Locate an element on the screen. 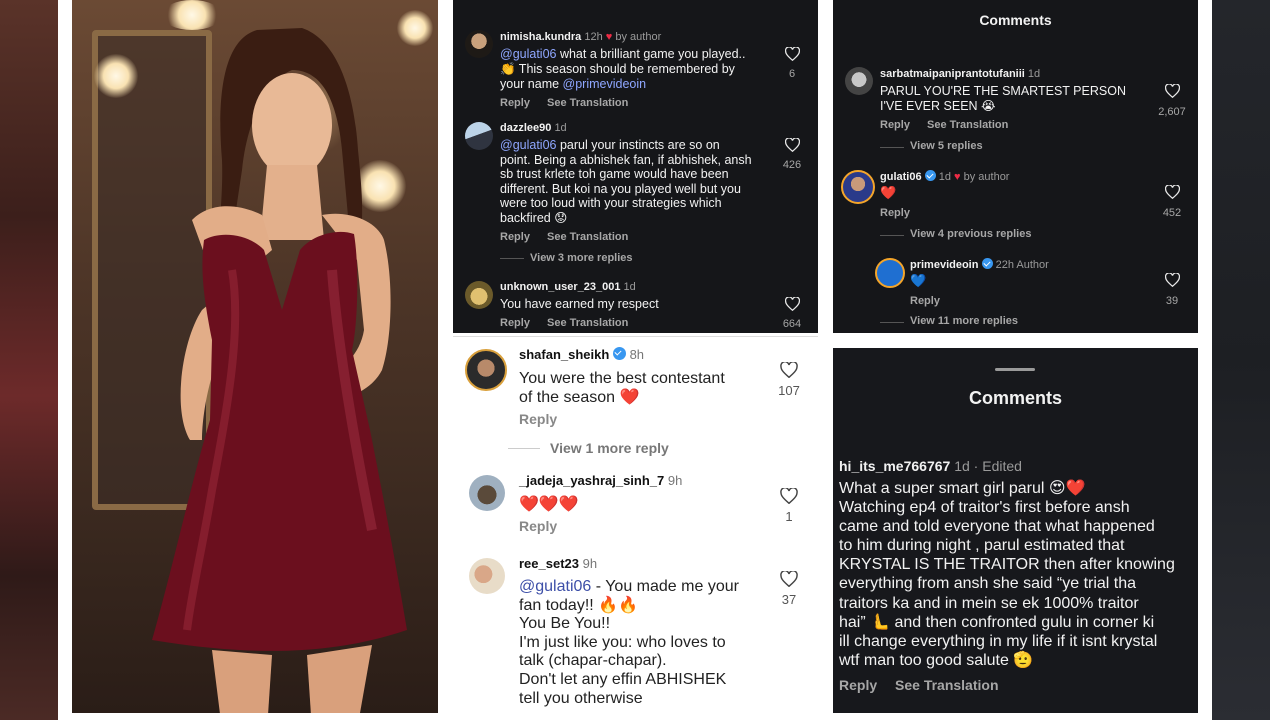  username: shafan_sheikh is located at coordinates (564, 354).